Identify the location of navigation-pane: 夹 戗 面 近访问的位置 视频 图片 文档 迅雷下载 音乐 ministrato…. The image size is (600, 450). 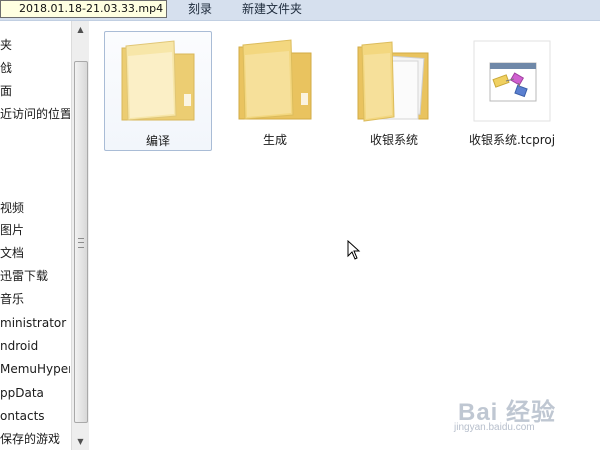
(35, 235).